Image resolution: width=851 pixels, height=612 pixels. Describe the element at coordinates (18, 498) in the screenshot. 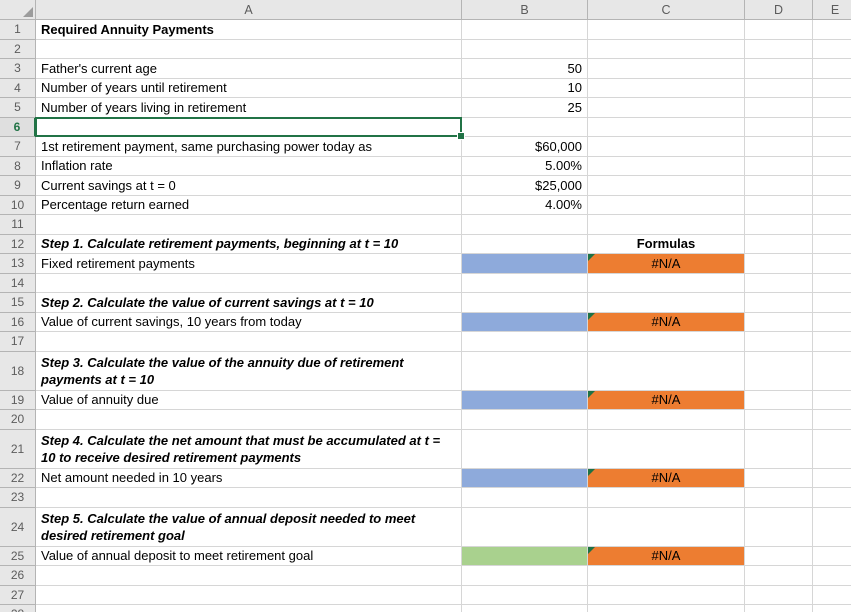

I see `row-header-23: 23` at that location.